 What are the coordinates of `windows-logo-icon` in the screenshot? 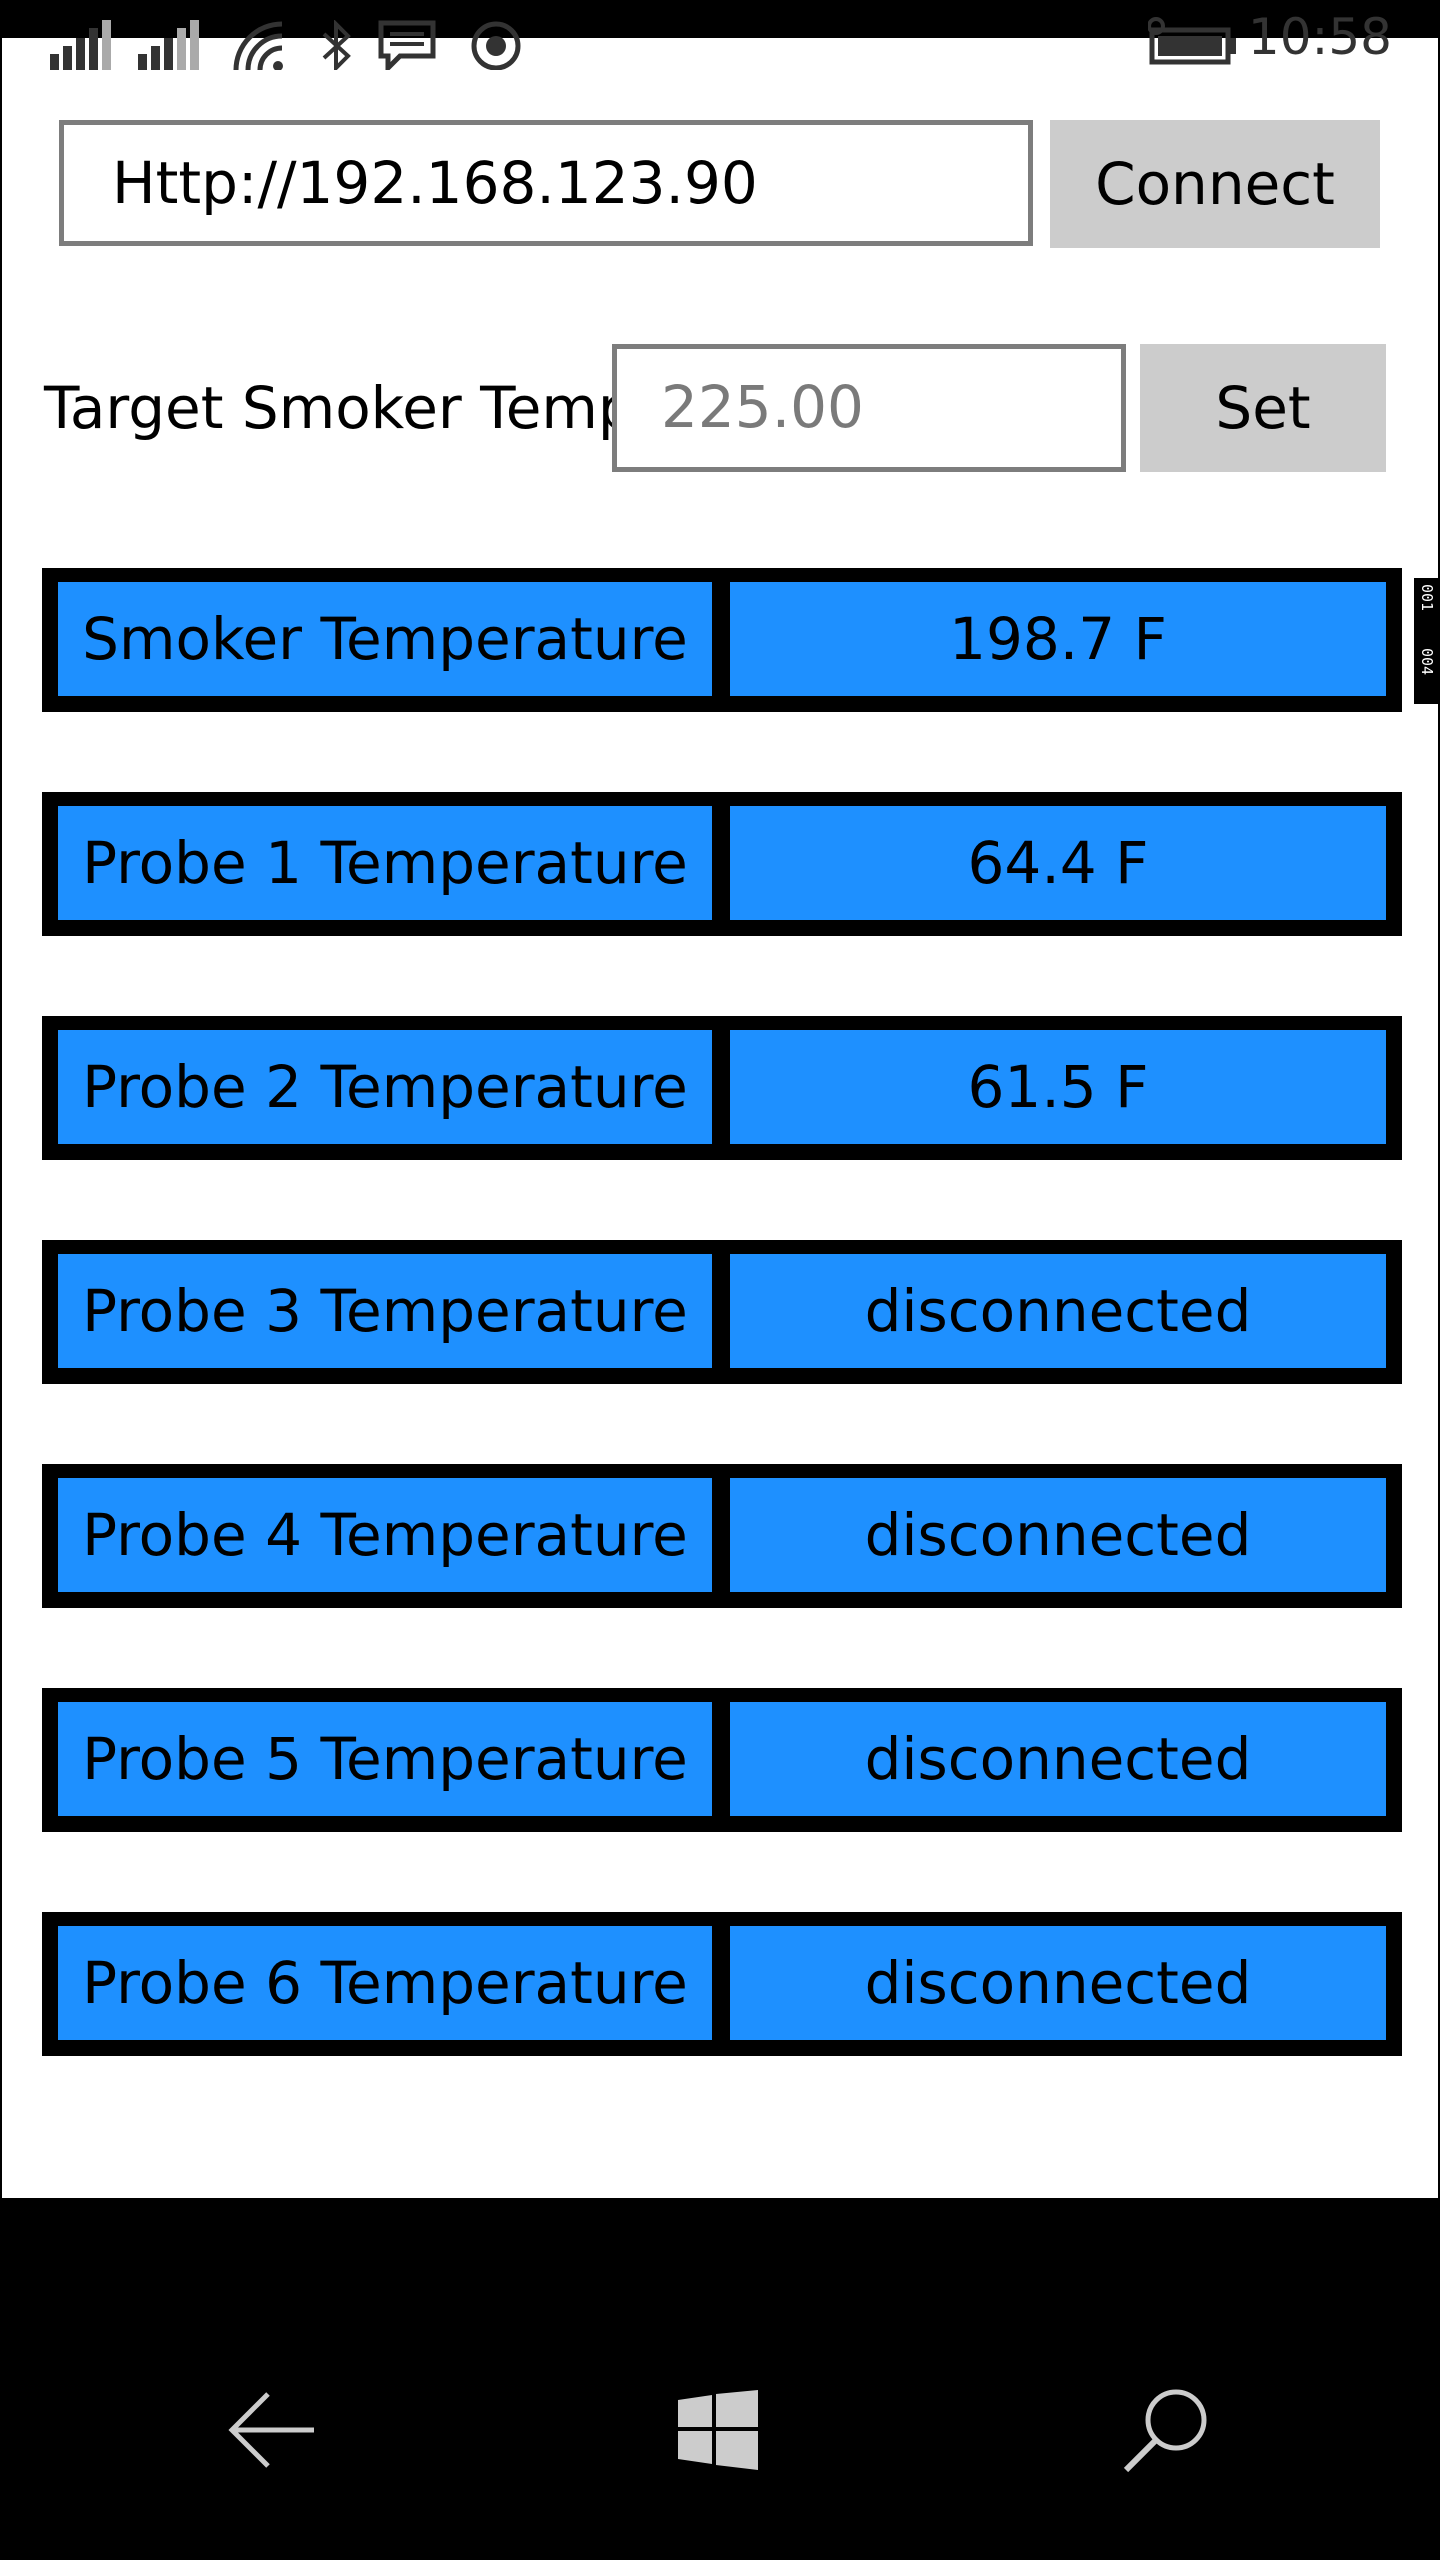 It's located at (718, 2430).